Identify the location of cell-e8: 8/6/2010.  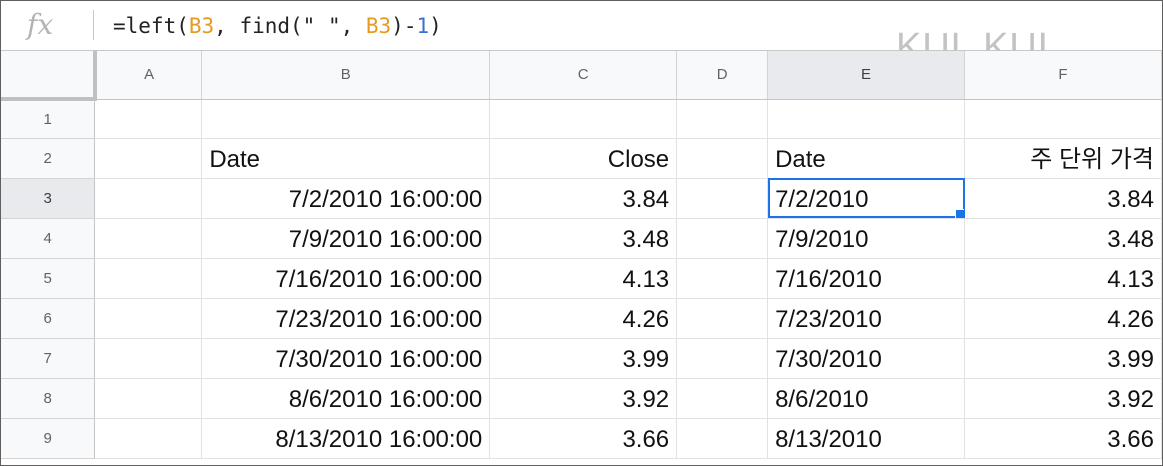
(866, 398).